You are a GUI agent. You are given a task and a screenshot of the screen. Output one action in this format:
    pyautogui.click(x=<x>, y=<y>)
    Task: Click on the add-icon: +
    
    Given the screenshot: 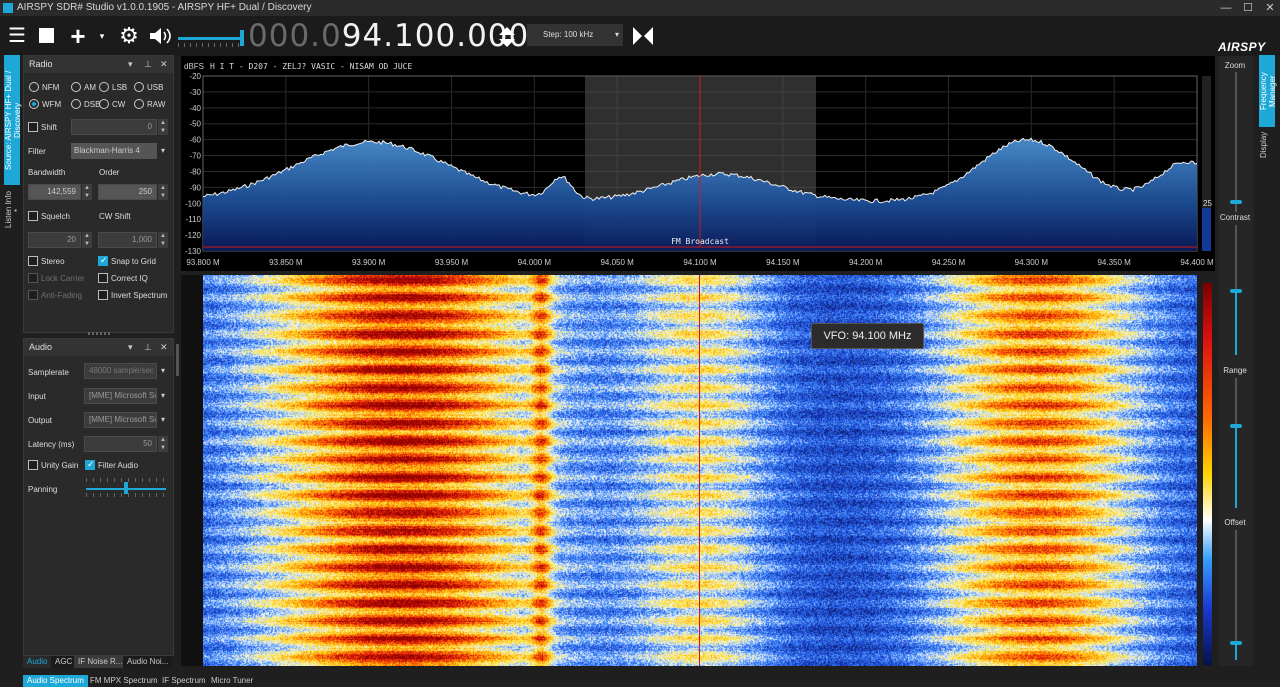 What is the action you would take?
    pyautogui.click(x=78, y=36)
    